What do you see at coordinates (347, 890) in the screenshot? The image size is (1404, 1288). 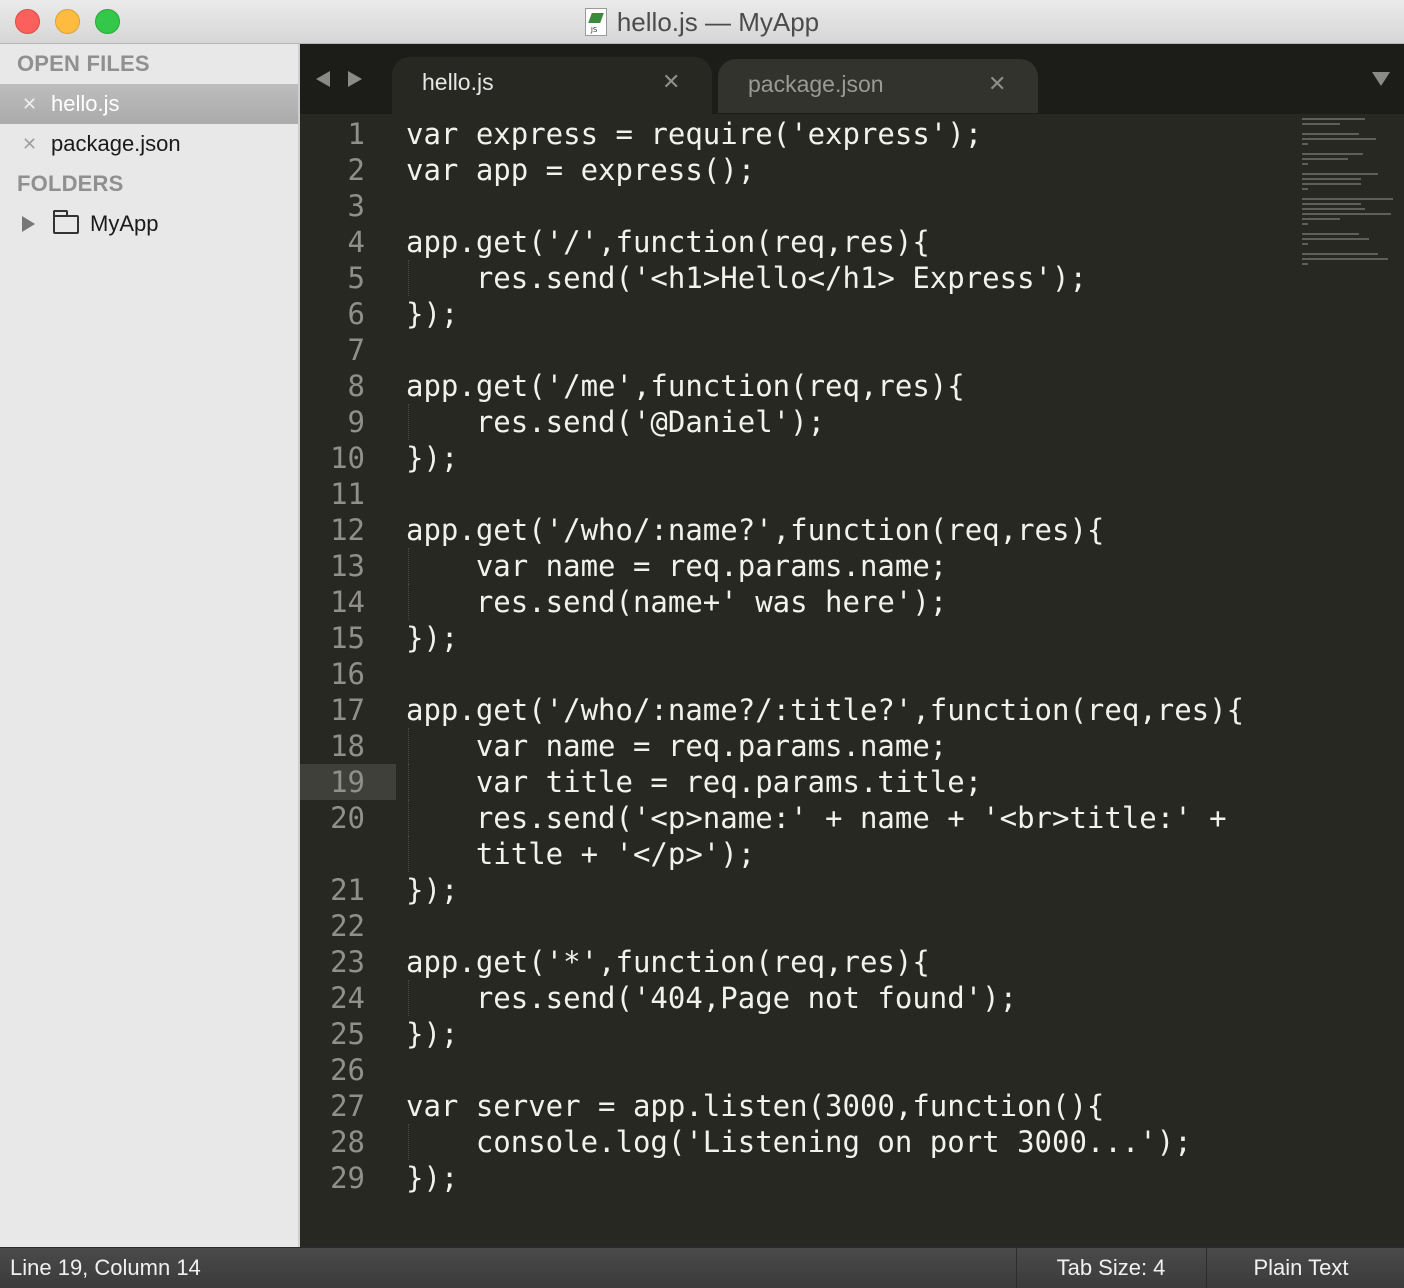 I see `line-number: 21` at bounding box center [347, 890].